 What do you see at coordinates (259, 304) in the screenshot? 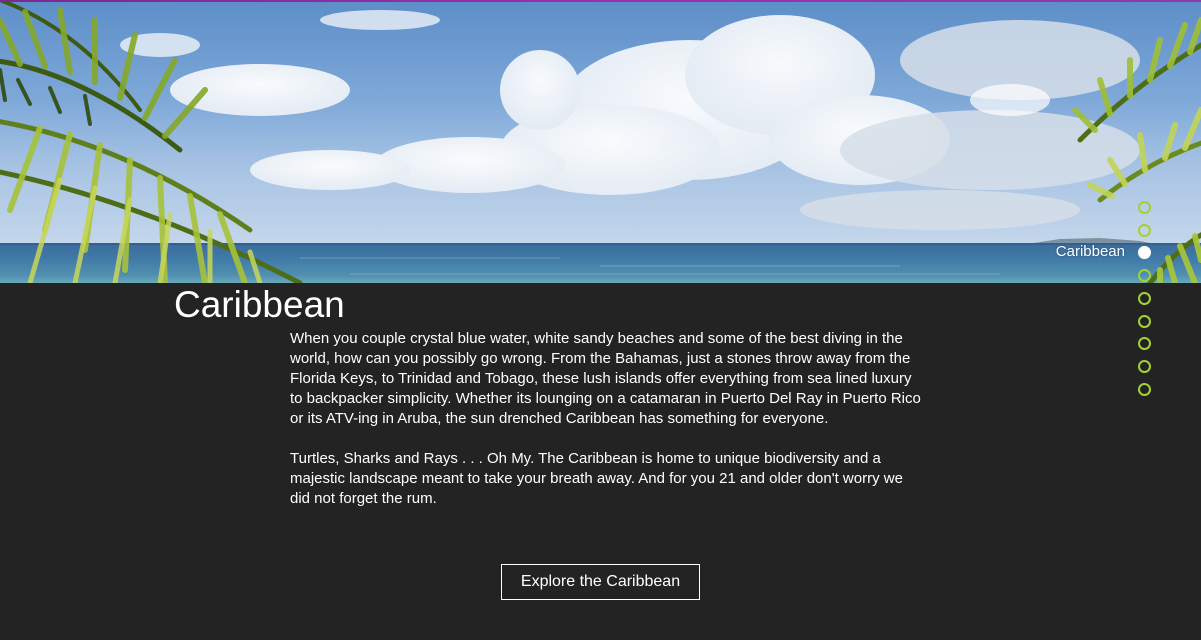
I see `section-title: Caribbean` at bounding box center [259, 304].